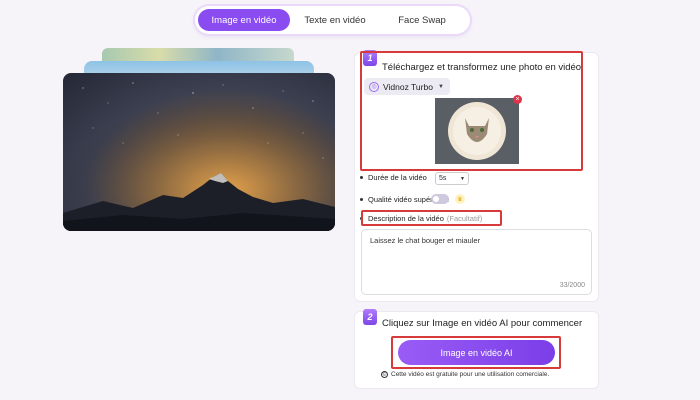  I want to click on step-2-badge: 2, so click(370, 317).